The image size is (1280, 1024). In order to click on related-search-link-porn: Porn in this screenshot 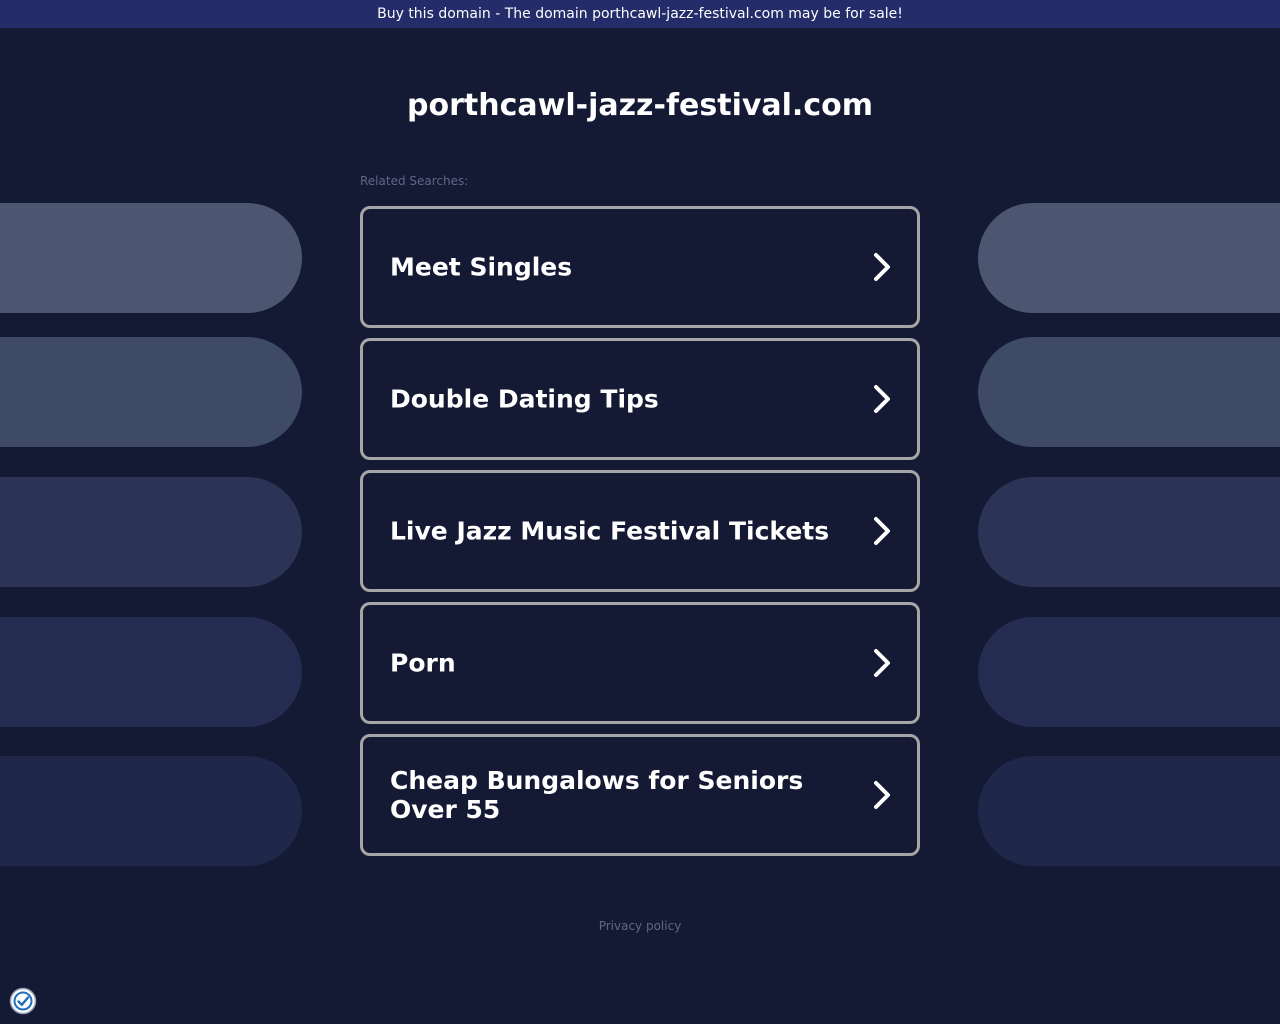, I will do `click(640, 663)`.